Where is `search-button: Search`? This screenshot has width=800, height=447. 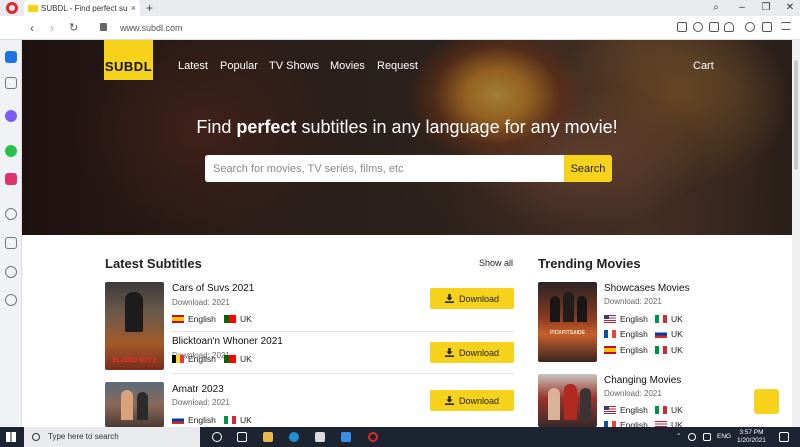 search-button: Search is located at coordinates (588, 168).